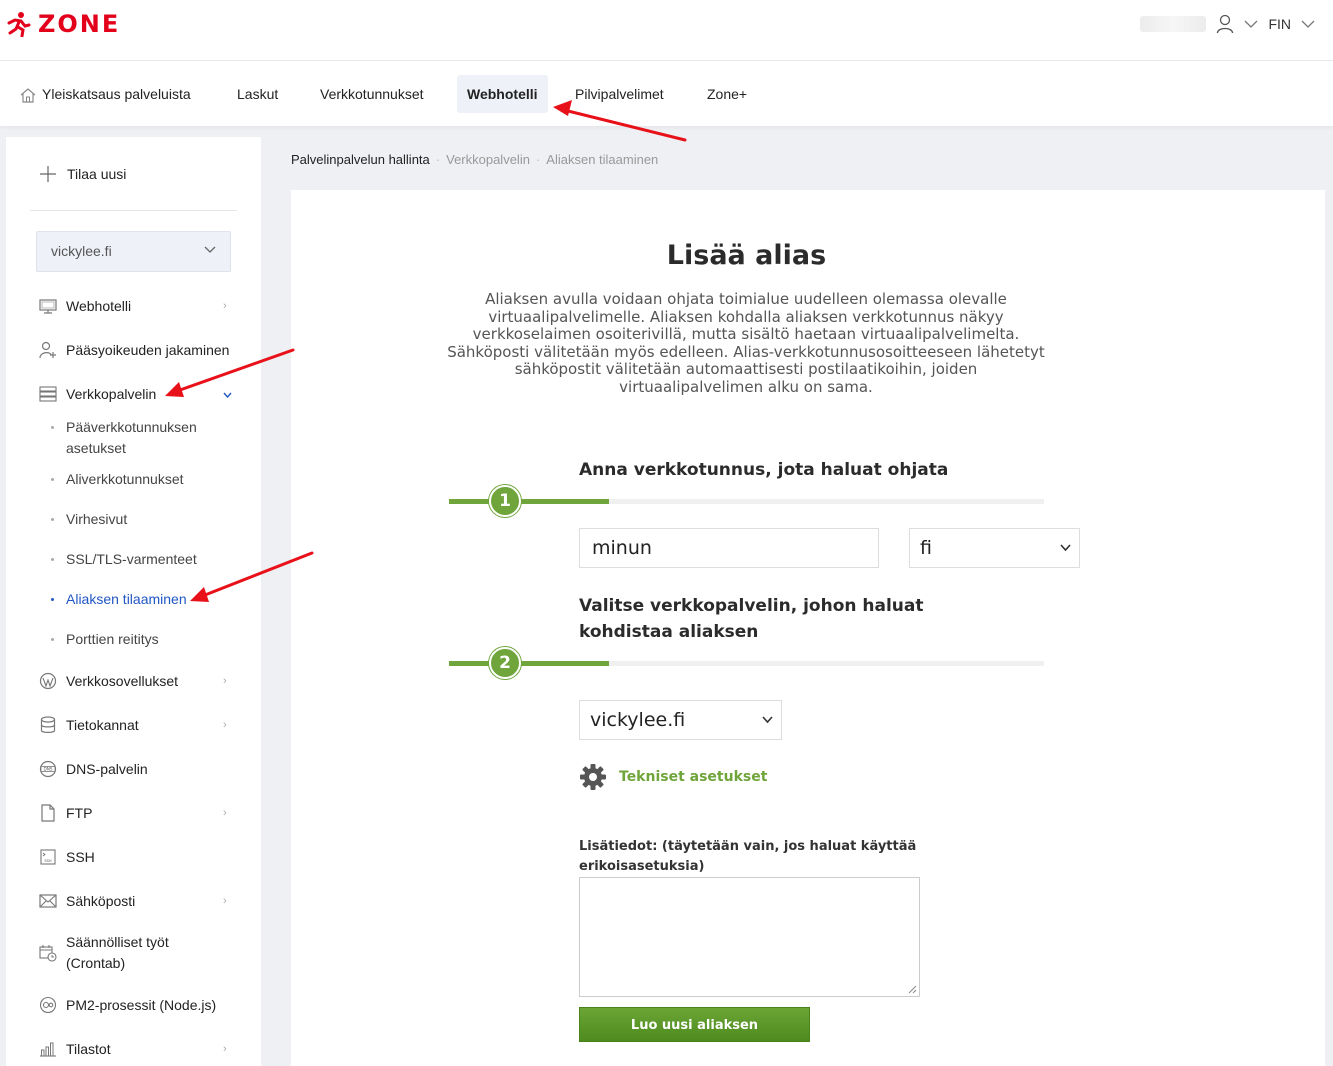 The height and width of the screenshot is (1066, 1333). I want to click on sidebar-item-webhotelli: Webhotelli, so click(84, 306).